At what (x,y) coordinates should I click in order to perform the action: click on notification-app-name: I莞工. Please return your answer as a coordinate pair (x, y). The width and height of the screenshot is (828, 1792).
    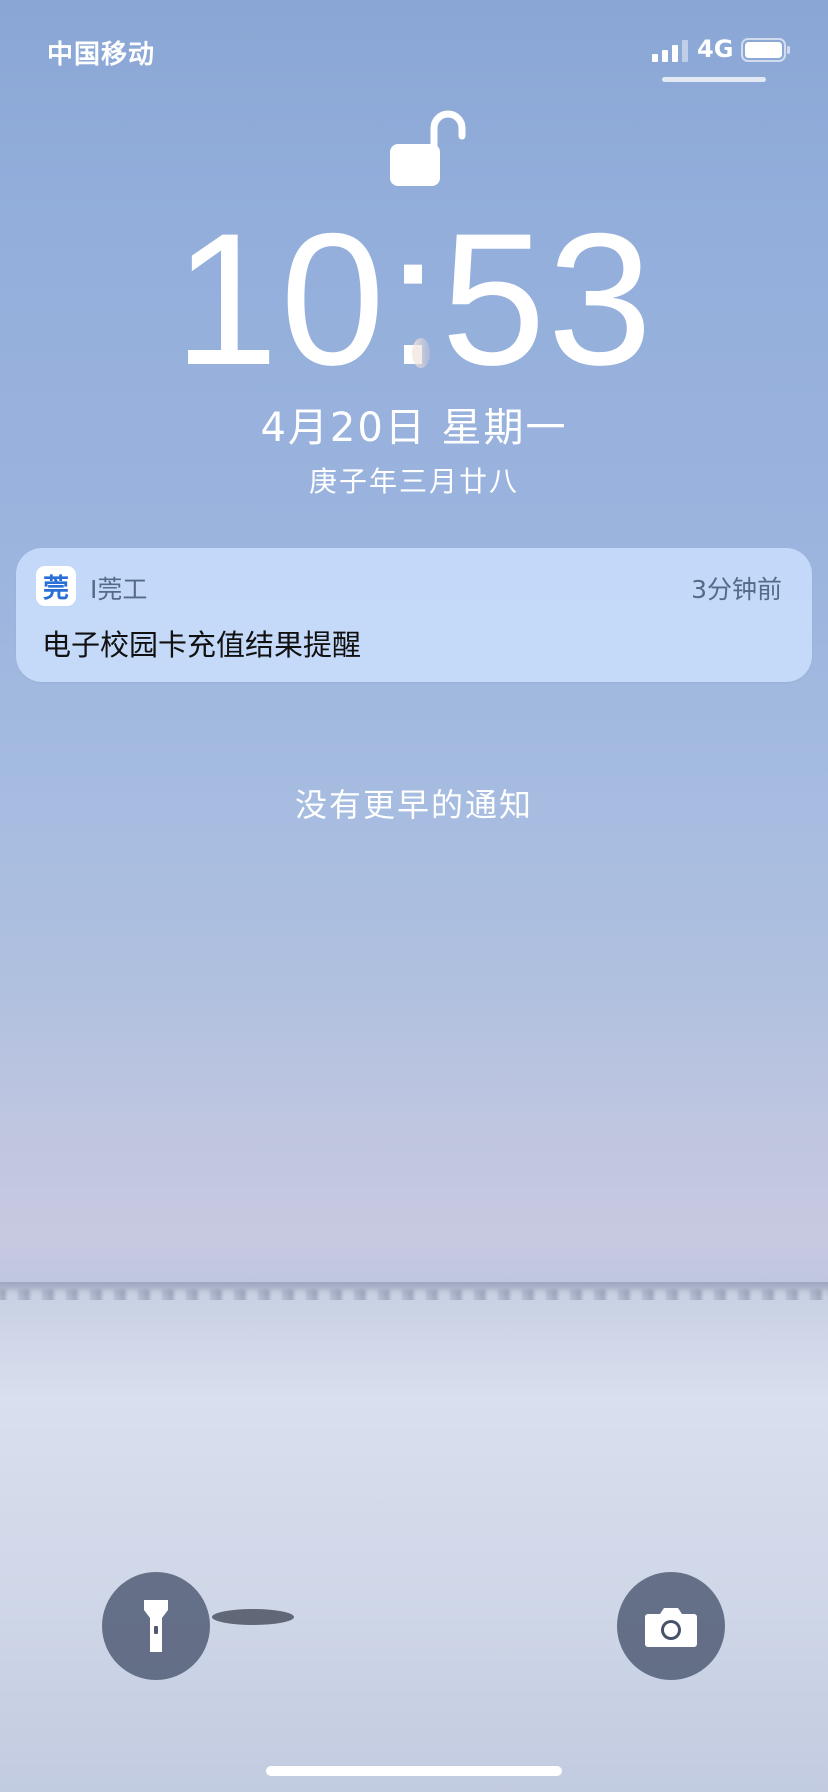
    Looking at the image, I should click on (119, 589).